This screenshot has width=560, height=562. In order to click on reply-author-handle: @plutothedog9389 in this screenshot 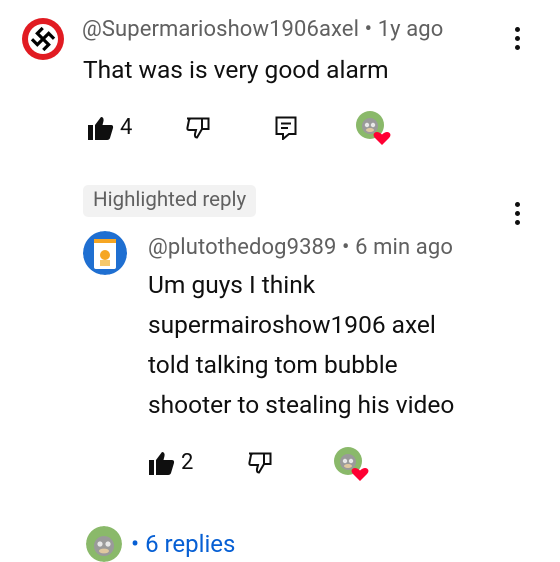, I will do `click(242, 247)`.